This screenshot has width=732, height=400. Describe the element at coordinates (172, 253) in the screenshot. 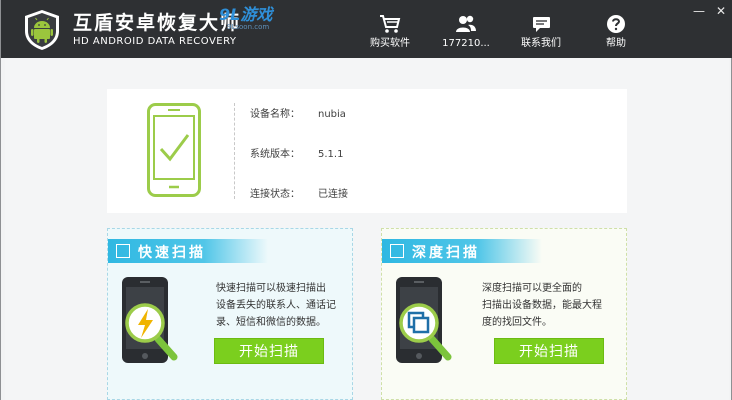

I see `quick-scan-title: 快速扫描` at that location.